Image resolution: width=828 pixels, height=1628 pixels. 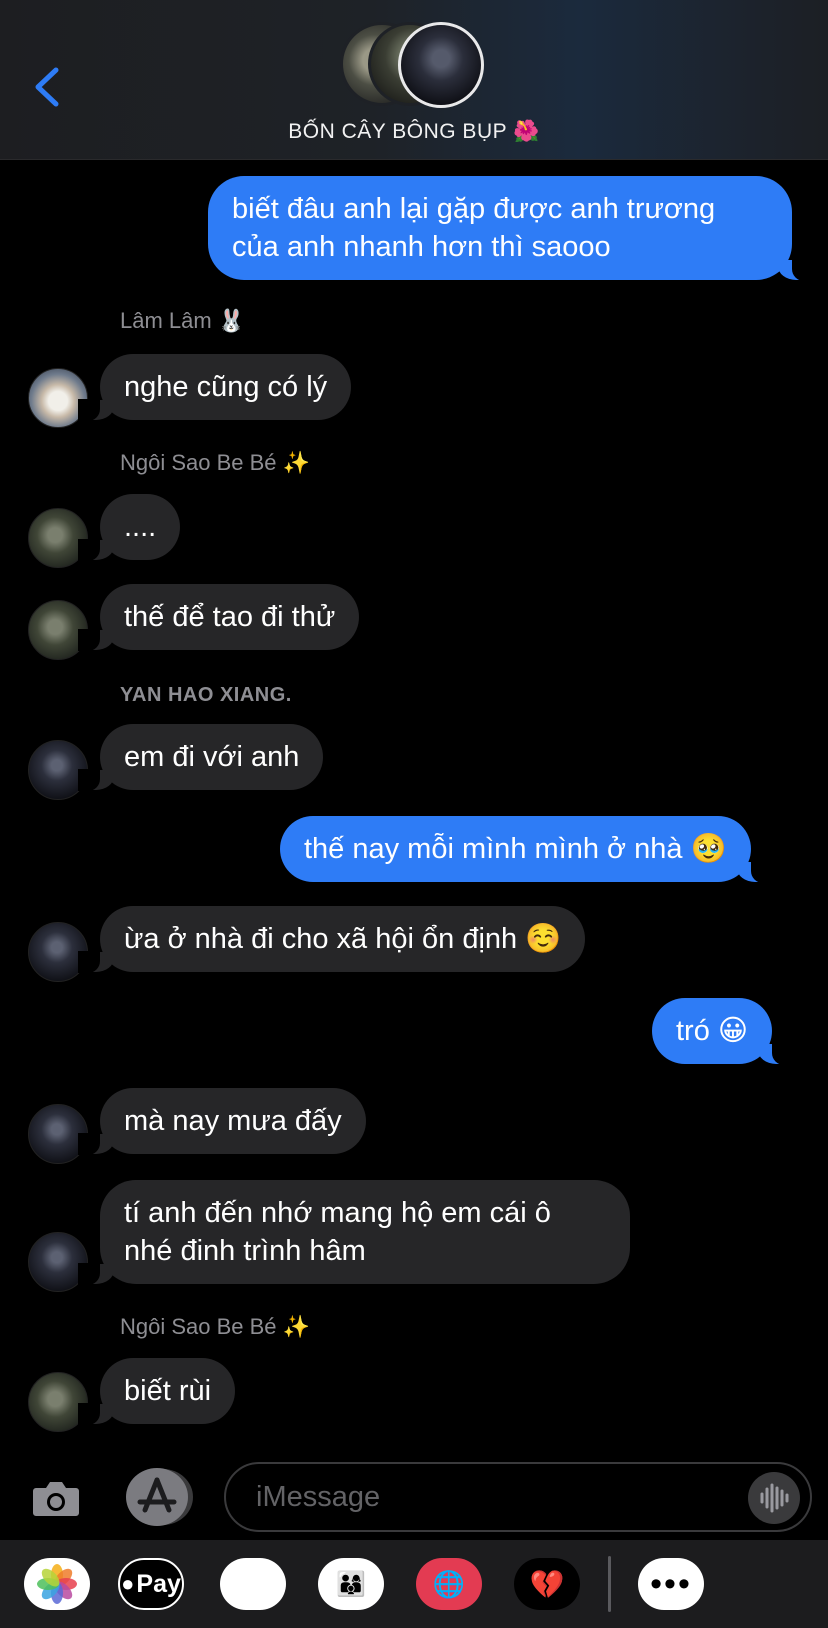 I want to click on conversation-header: BỐN CÂY BÔNG BỤP 🌺, so click(x=414, y=80).